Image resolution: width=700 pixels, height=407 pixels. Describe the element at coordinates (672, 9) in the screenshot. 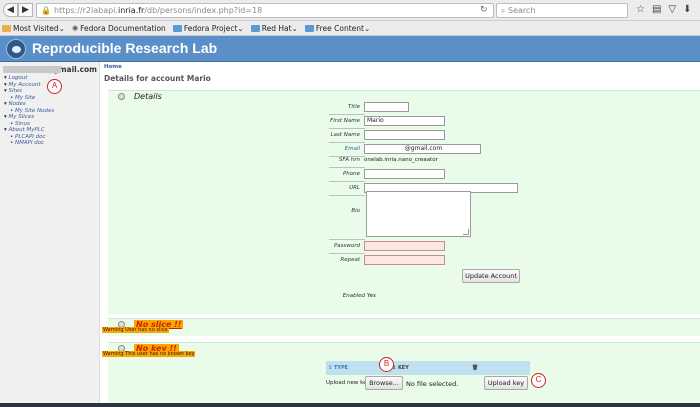

I see `pocket-icon: ▽` at that location.